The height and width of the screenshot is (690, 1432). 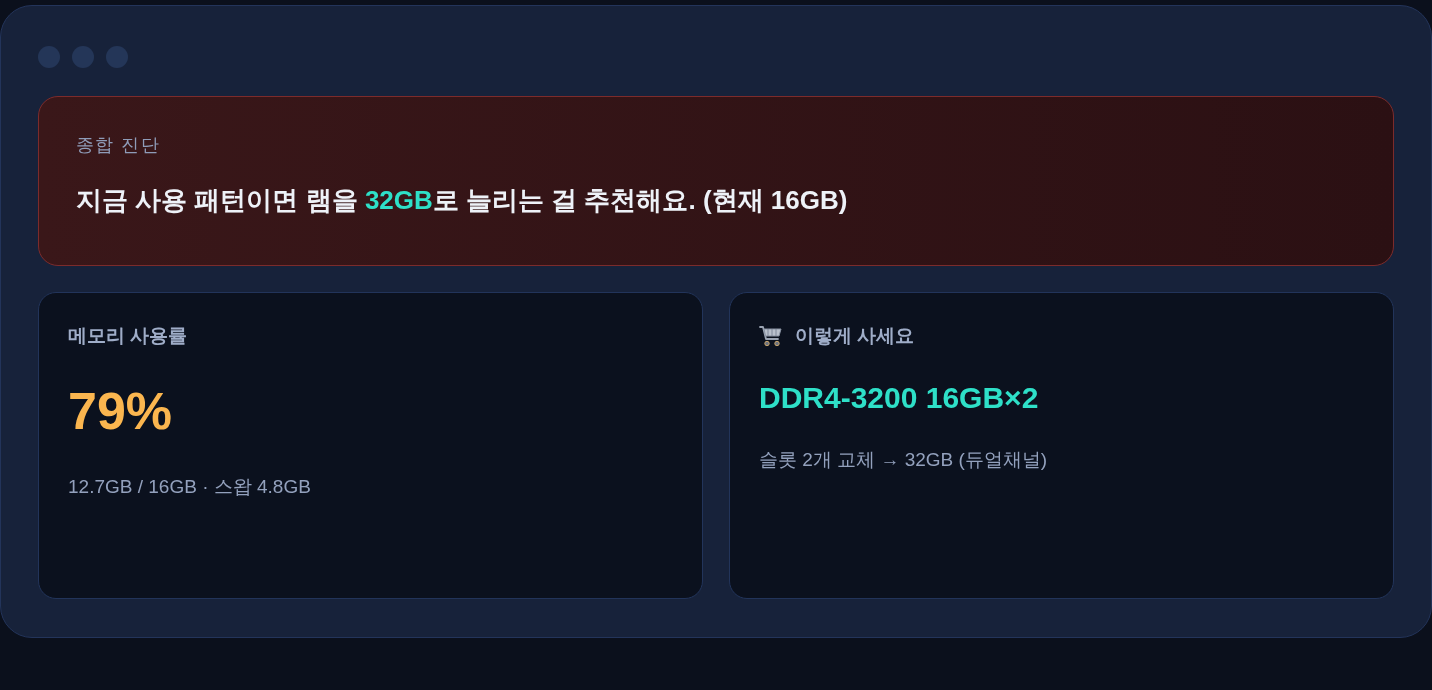 What do you see at coordinates (899, 398) in the screenshot?
I see `product-name: DDR4-3200 16GB×2` at bounding box center [899, 398].